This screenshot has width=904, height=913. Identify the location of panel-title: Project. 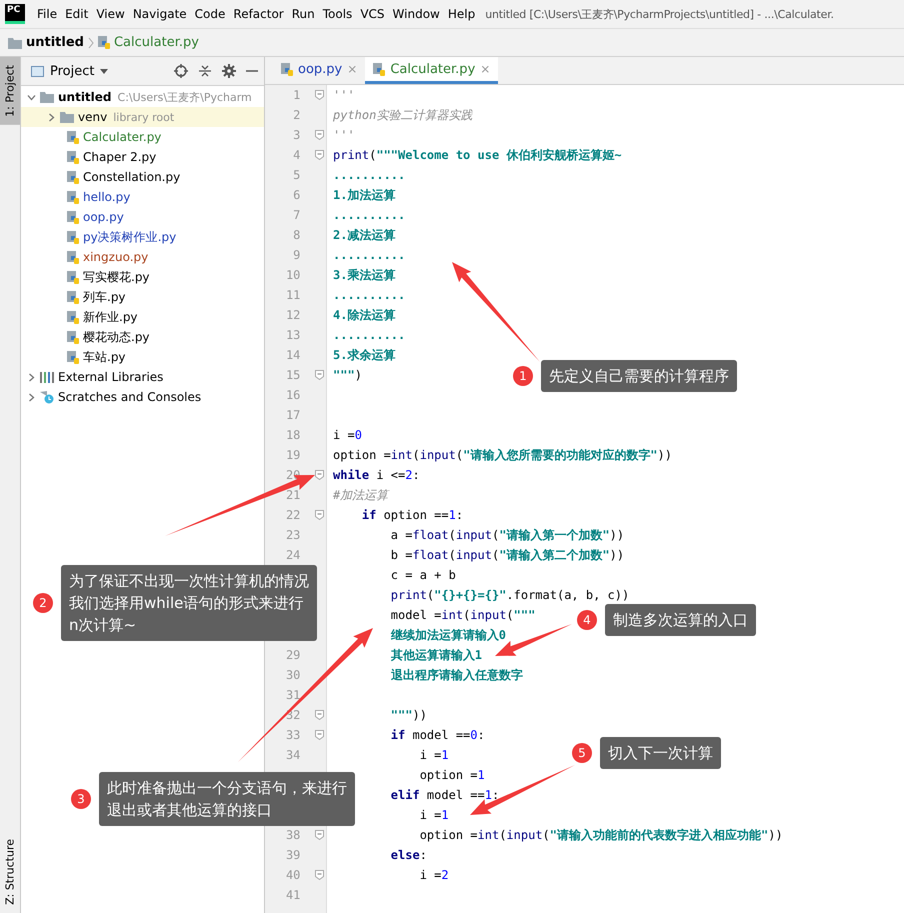
(72, 71).